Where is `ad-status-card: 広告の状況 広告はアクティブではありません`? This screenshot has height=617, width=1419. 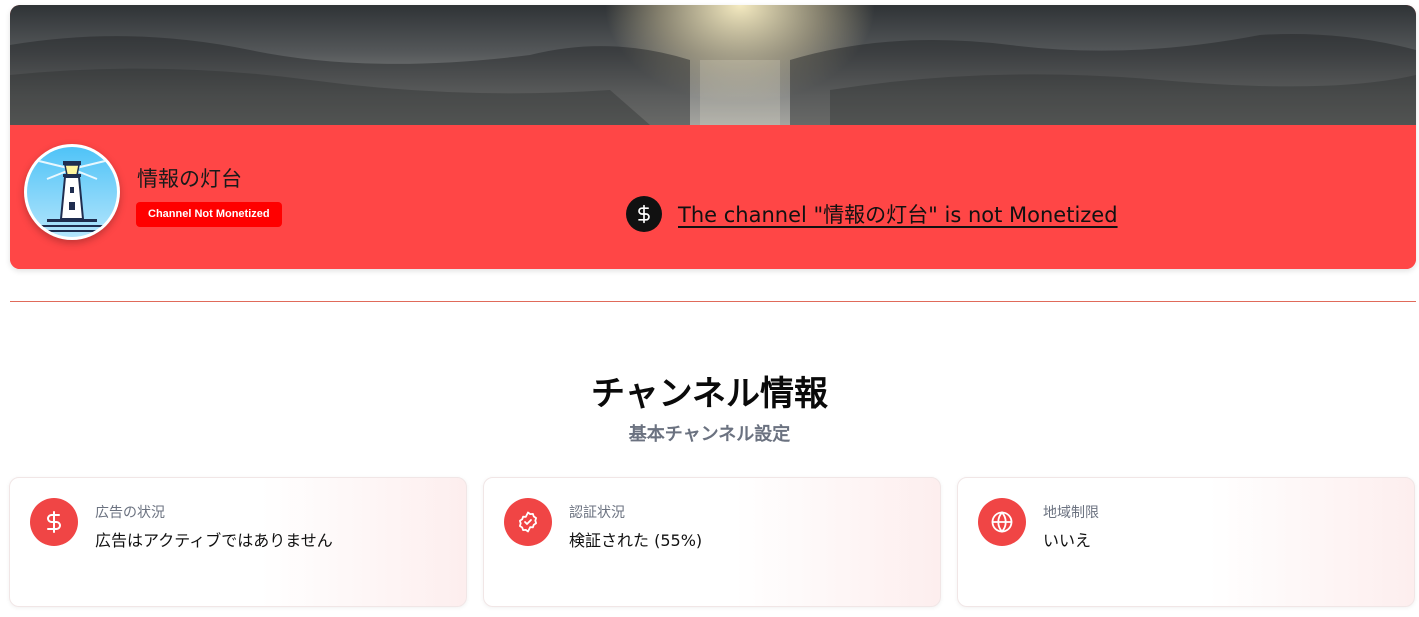 ad-status-card: 広告の状況 広告はアクティブではありません is located at coordinates (238, 542).